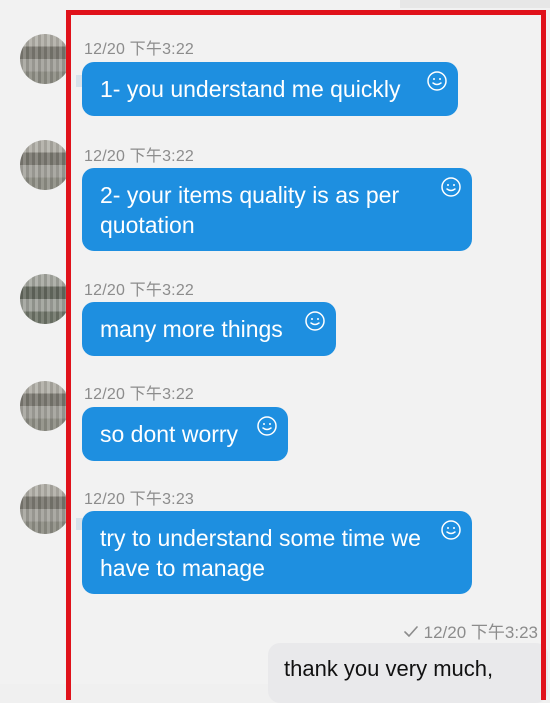 This screenshot has width=550, height=703. I want to click on top-strip, so click(475, 4).